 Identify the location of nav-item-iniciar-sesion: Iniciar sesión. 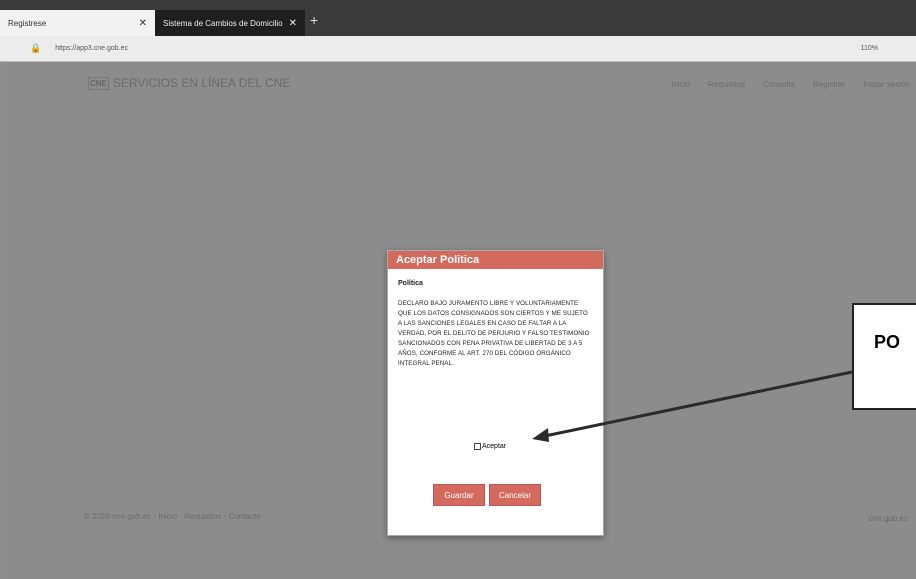
(886, 84).